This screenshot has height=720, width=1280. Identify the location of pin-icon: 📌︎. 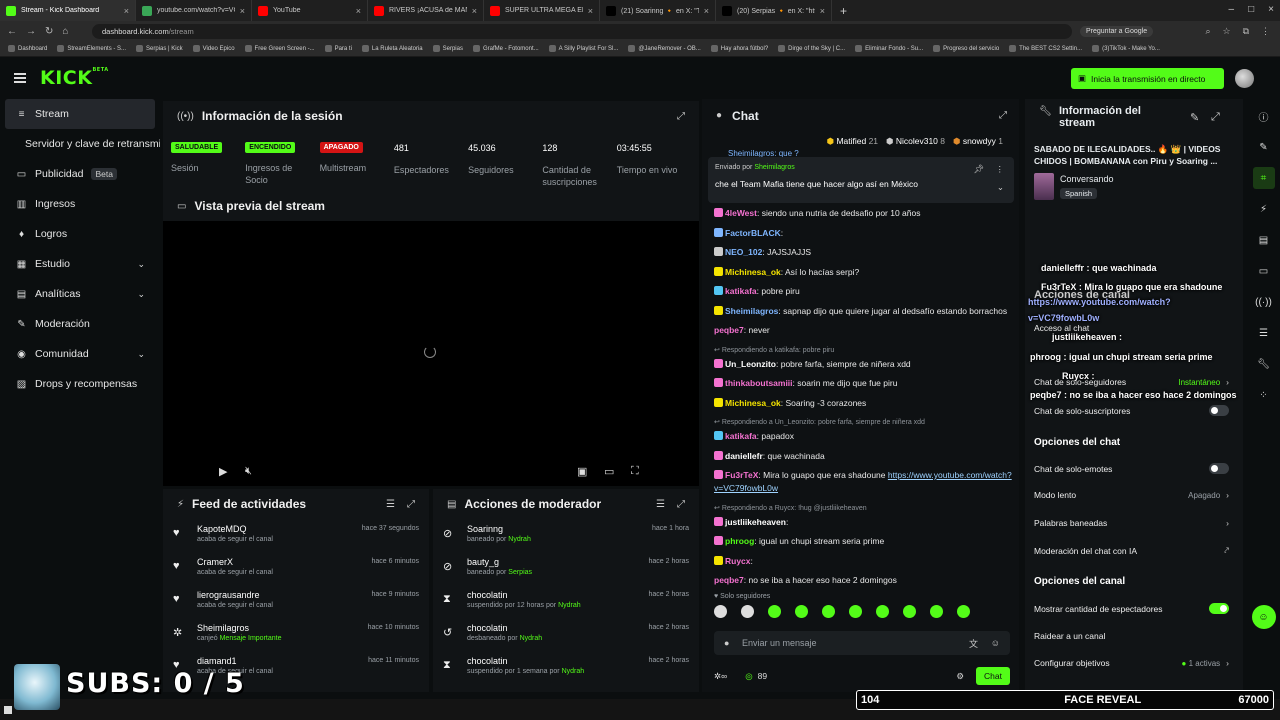
(978, 169).